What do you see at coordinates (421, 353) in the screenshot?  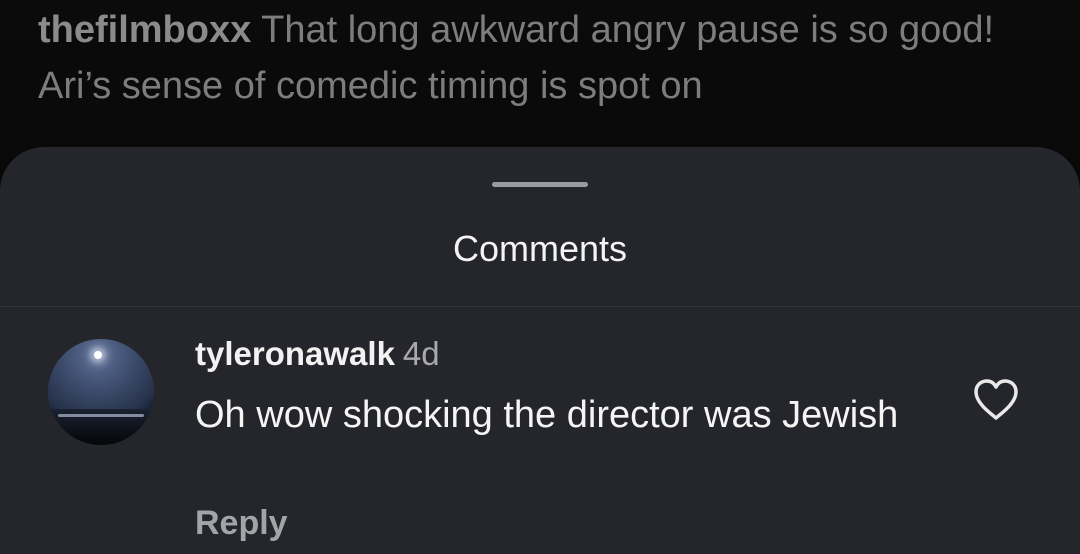 I see `comment-timestamp: 4d` at bounding box center [421, 353].